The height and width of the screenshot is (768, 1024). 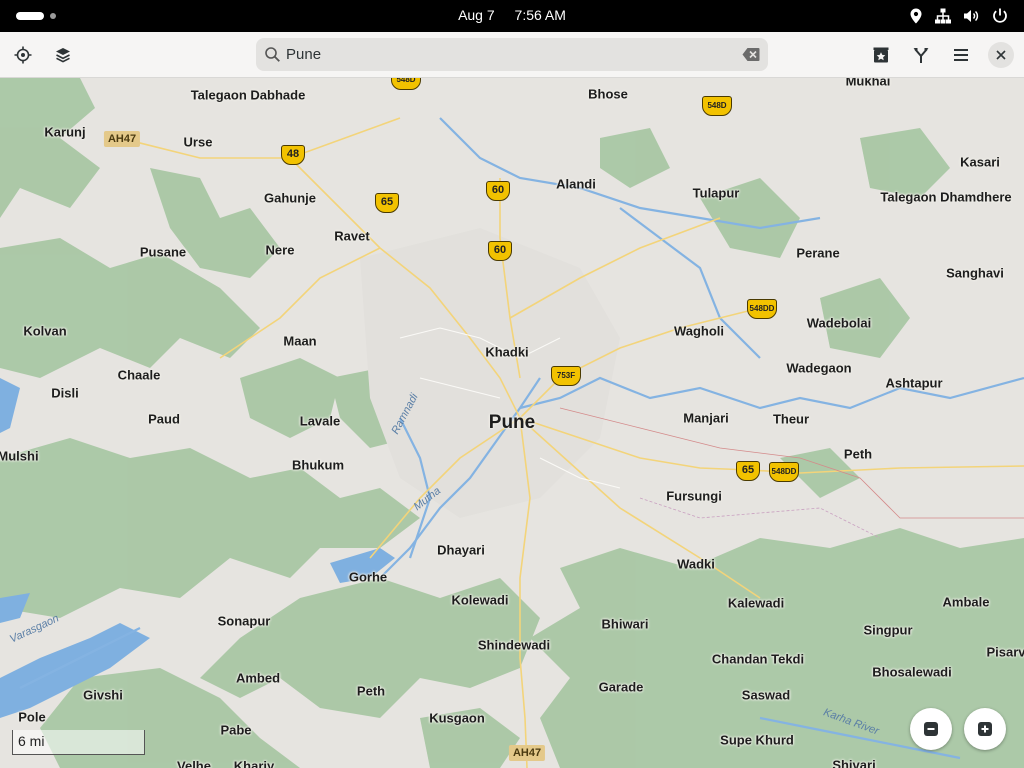 What do you see at coordinates (103, 695) in the screenshot?
I see `place-label: Givshi` at bounding box center [103, 695].